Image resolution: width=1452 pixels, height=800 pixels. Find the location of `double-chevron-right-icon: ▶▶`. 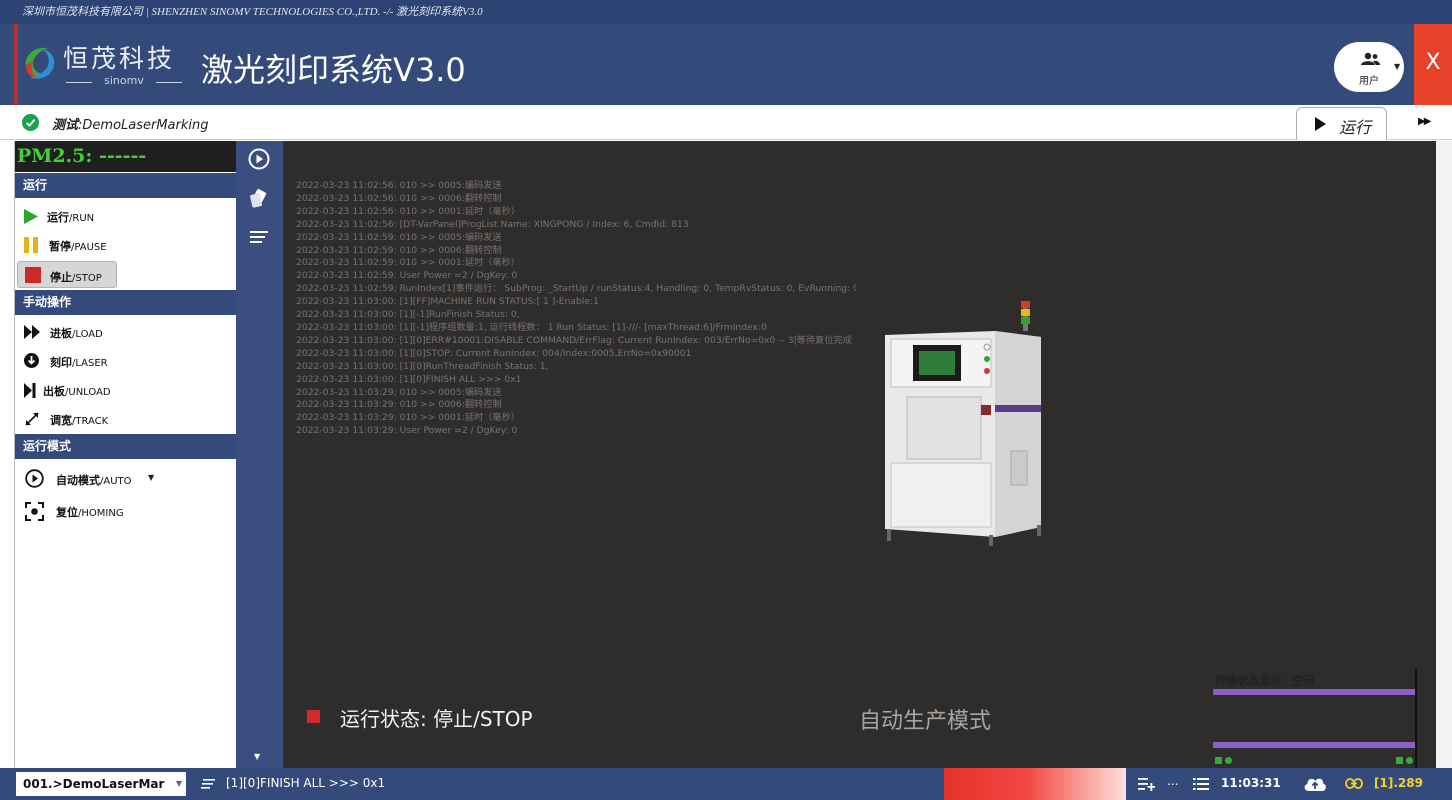

double-chevron-right-icon: ▶▶ is located at coordinates (1424, 121).